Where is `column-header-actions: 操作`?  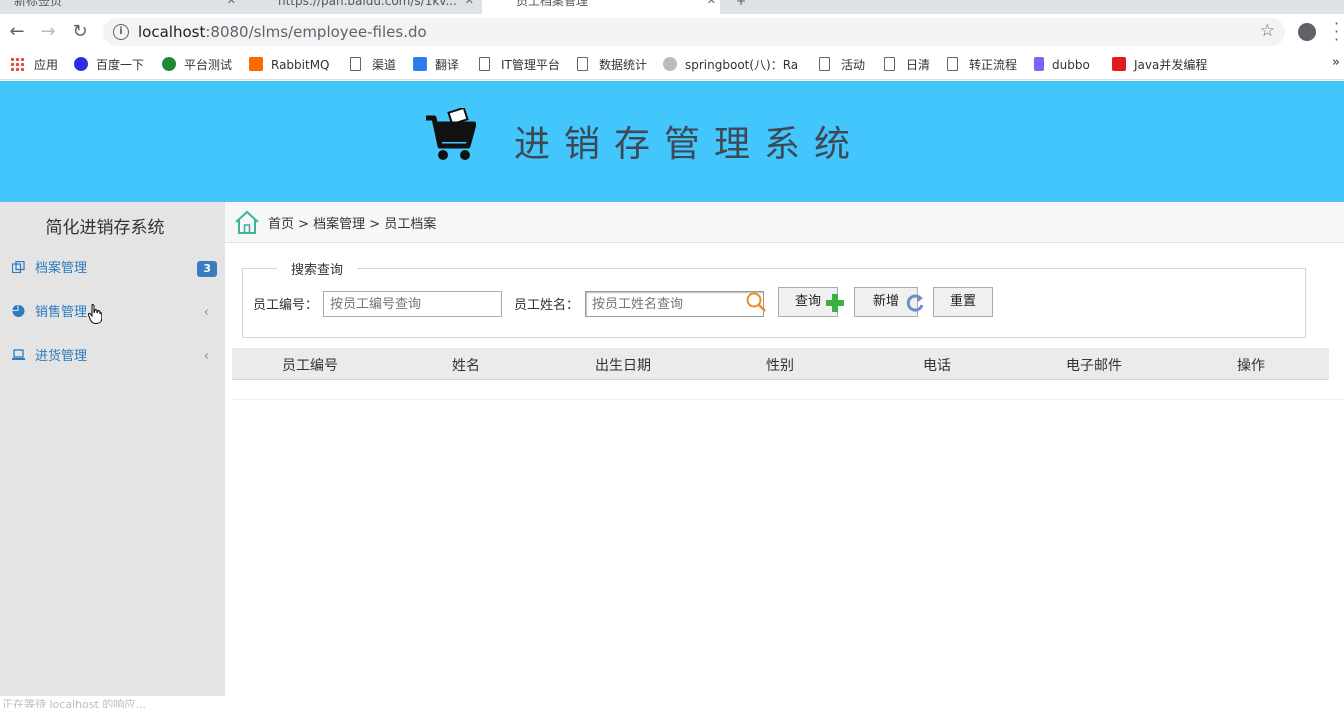
column-header-actions: 操作 is located at coordinates (1251, 365).